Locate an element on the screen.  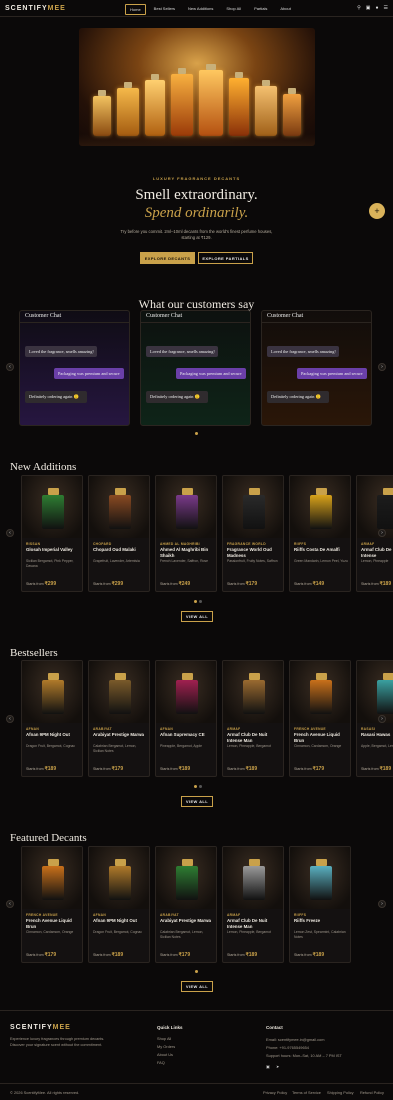
instagram-icon: ▣ is located at coordinates (268, 1066).